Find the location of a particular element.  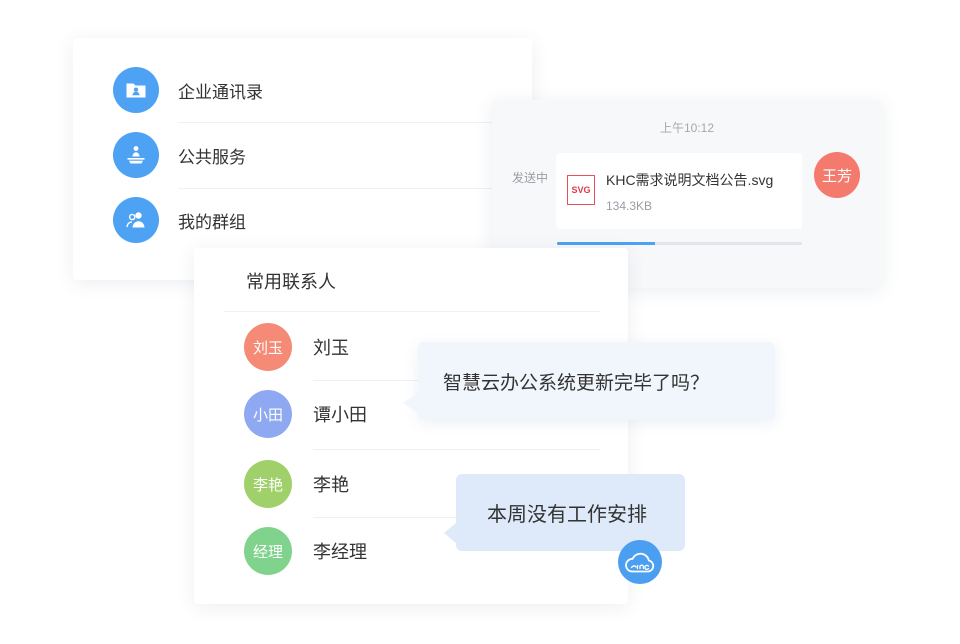

menu-item-label: 企业通讯录 is located at coordinates (220, 92).